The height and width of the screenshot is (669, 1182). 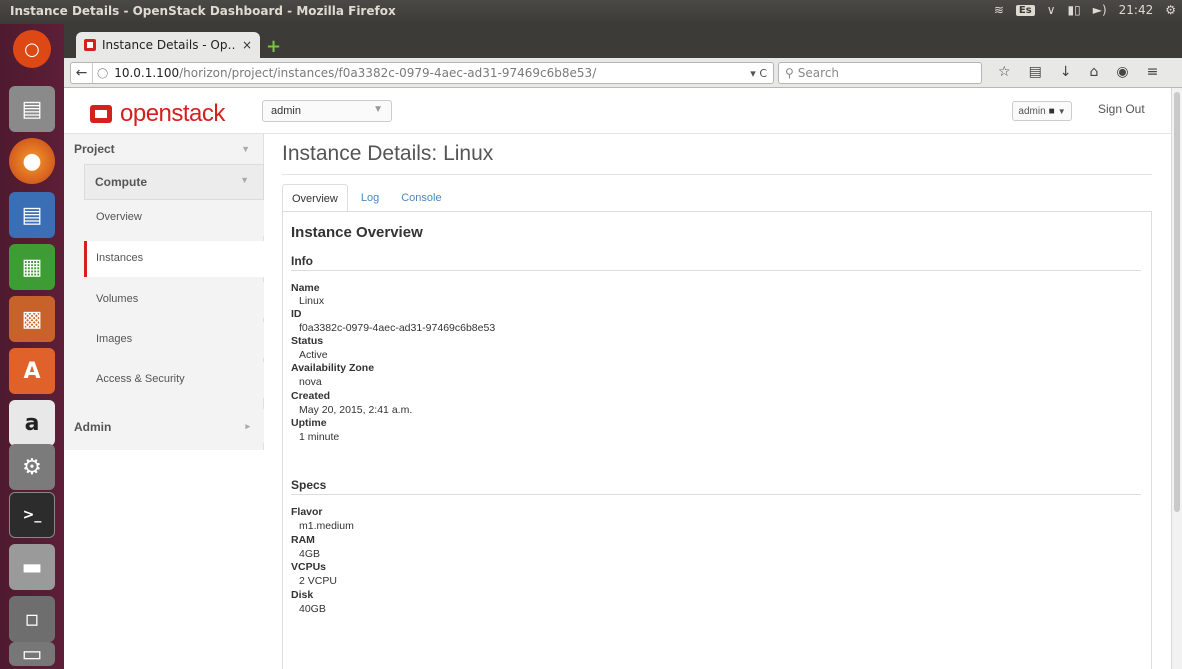 I want to click on user-menu: admin ■ ▼, so click(x=1042, y=111).